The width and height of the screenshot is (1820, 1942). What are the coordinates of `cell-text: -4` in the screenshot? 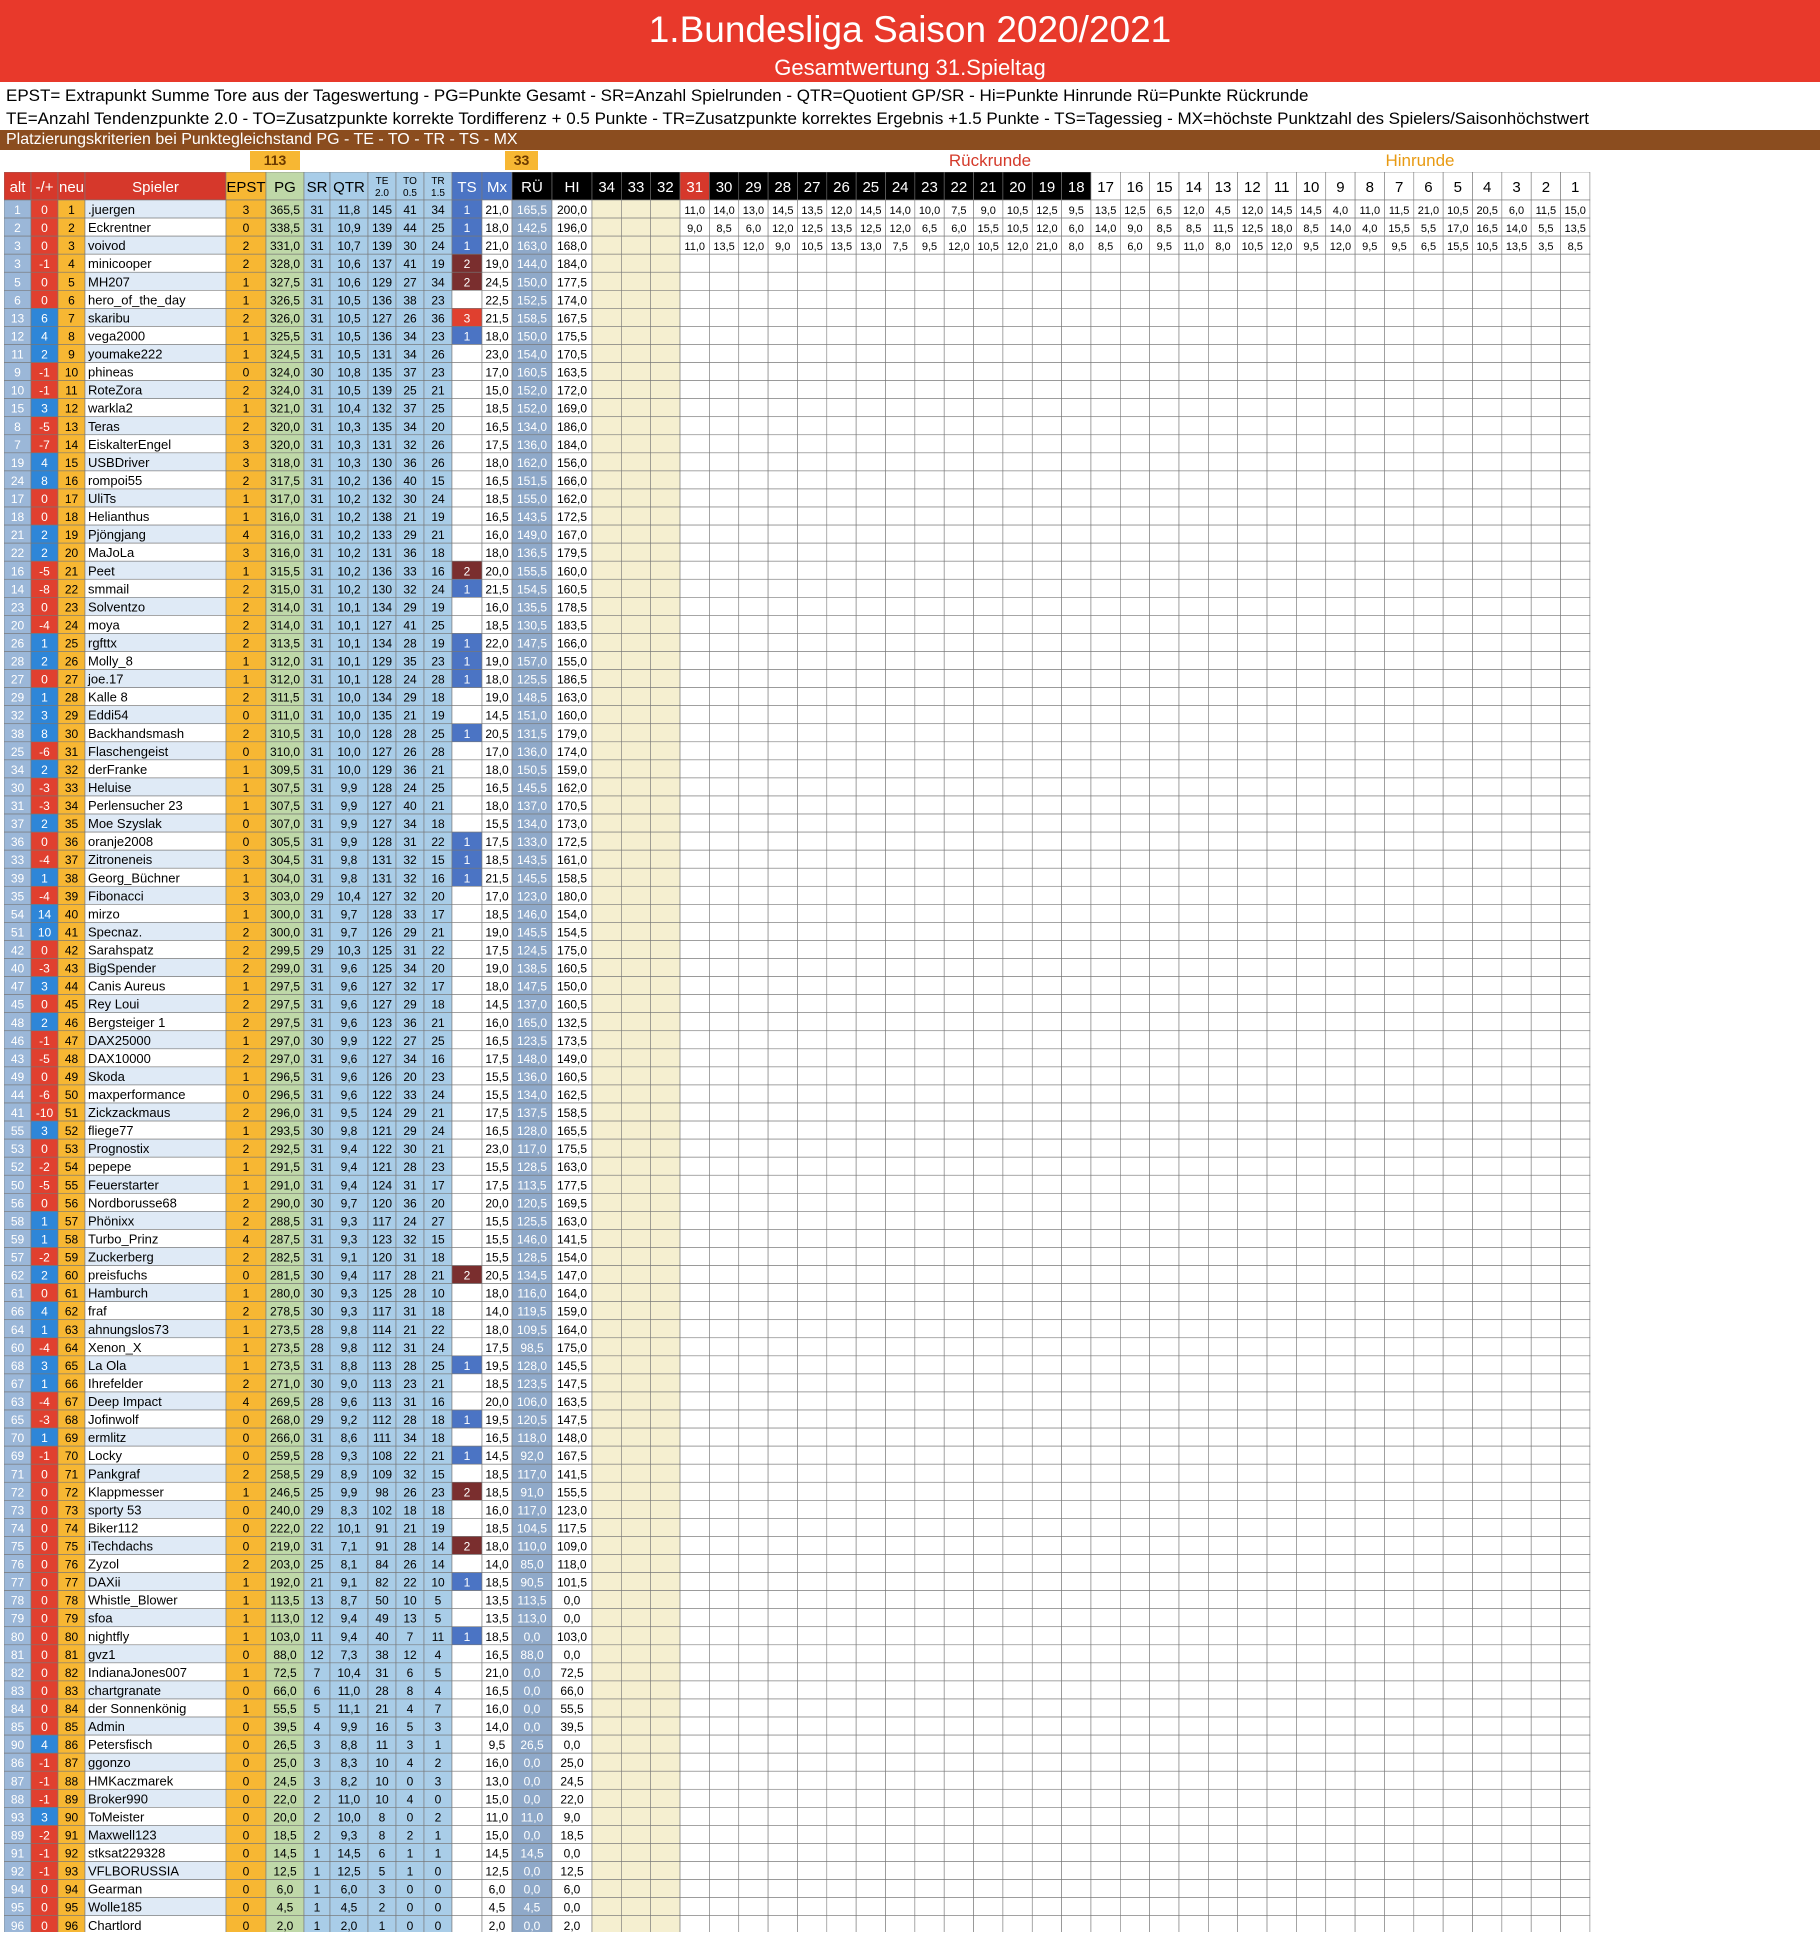 It's located at (44, 1348).